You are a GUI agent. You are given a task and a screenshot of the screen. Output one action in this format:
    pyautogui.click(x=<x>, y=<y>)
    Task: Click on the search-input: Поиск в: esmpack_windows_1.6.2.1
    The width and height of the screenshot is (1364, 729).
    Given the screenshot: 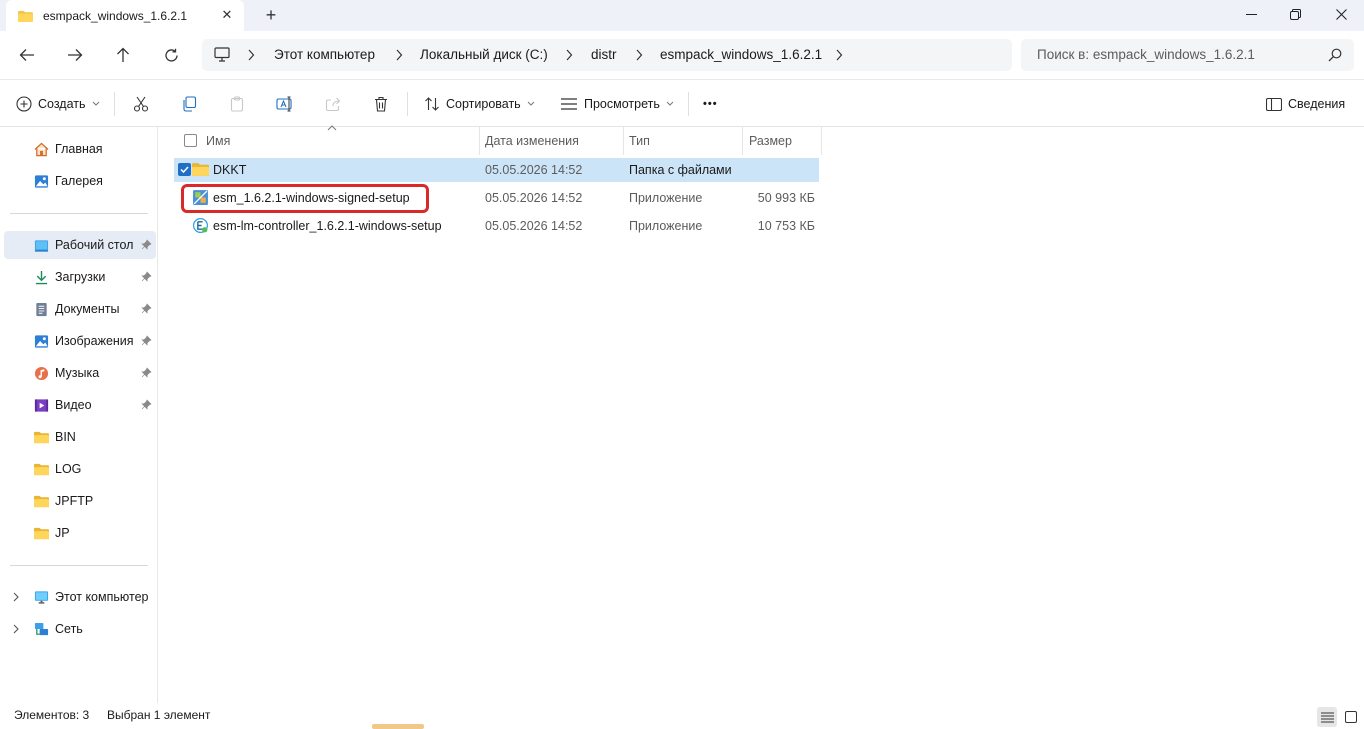 What is the action you would take?
    pyautogui.click(x=1187, y=55)
    